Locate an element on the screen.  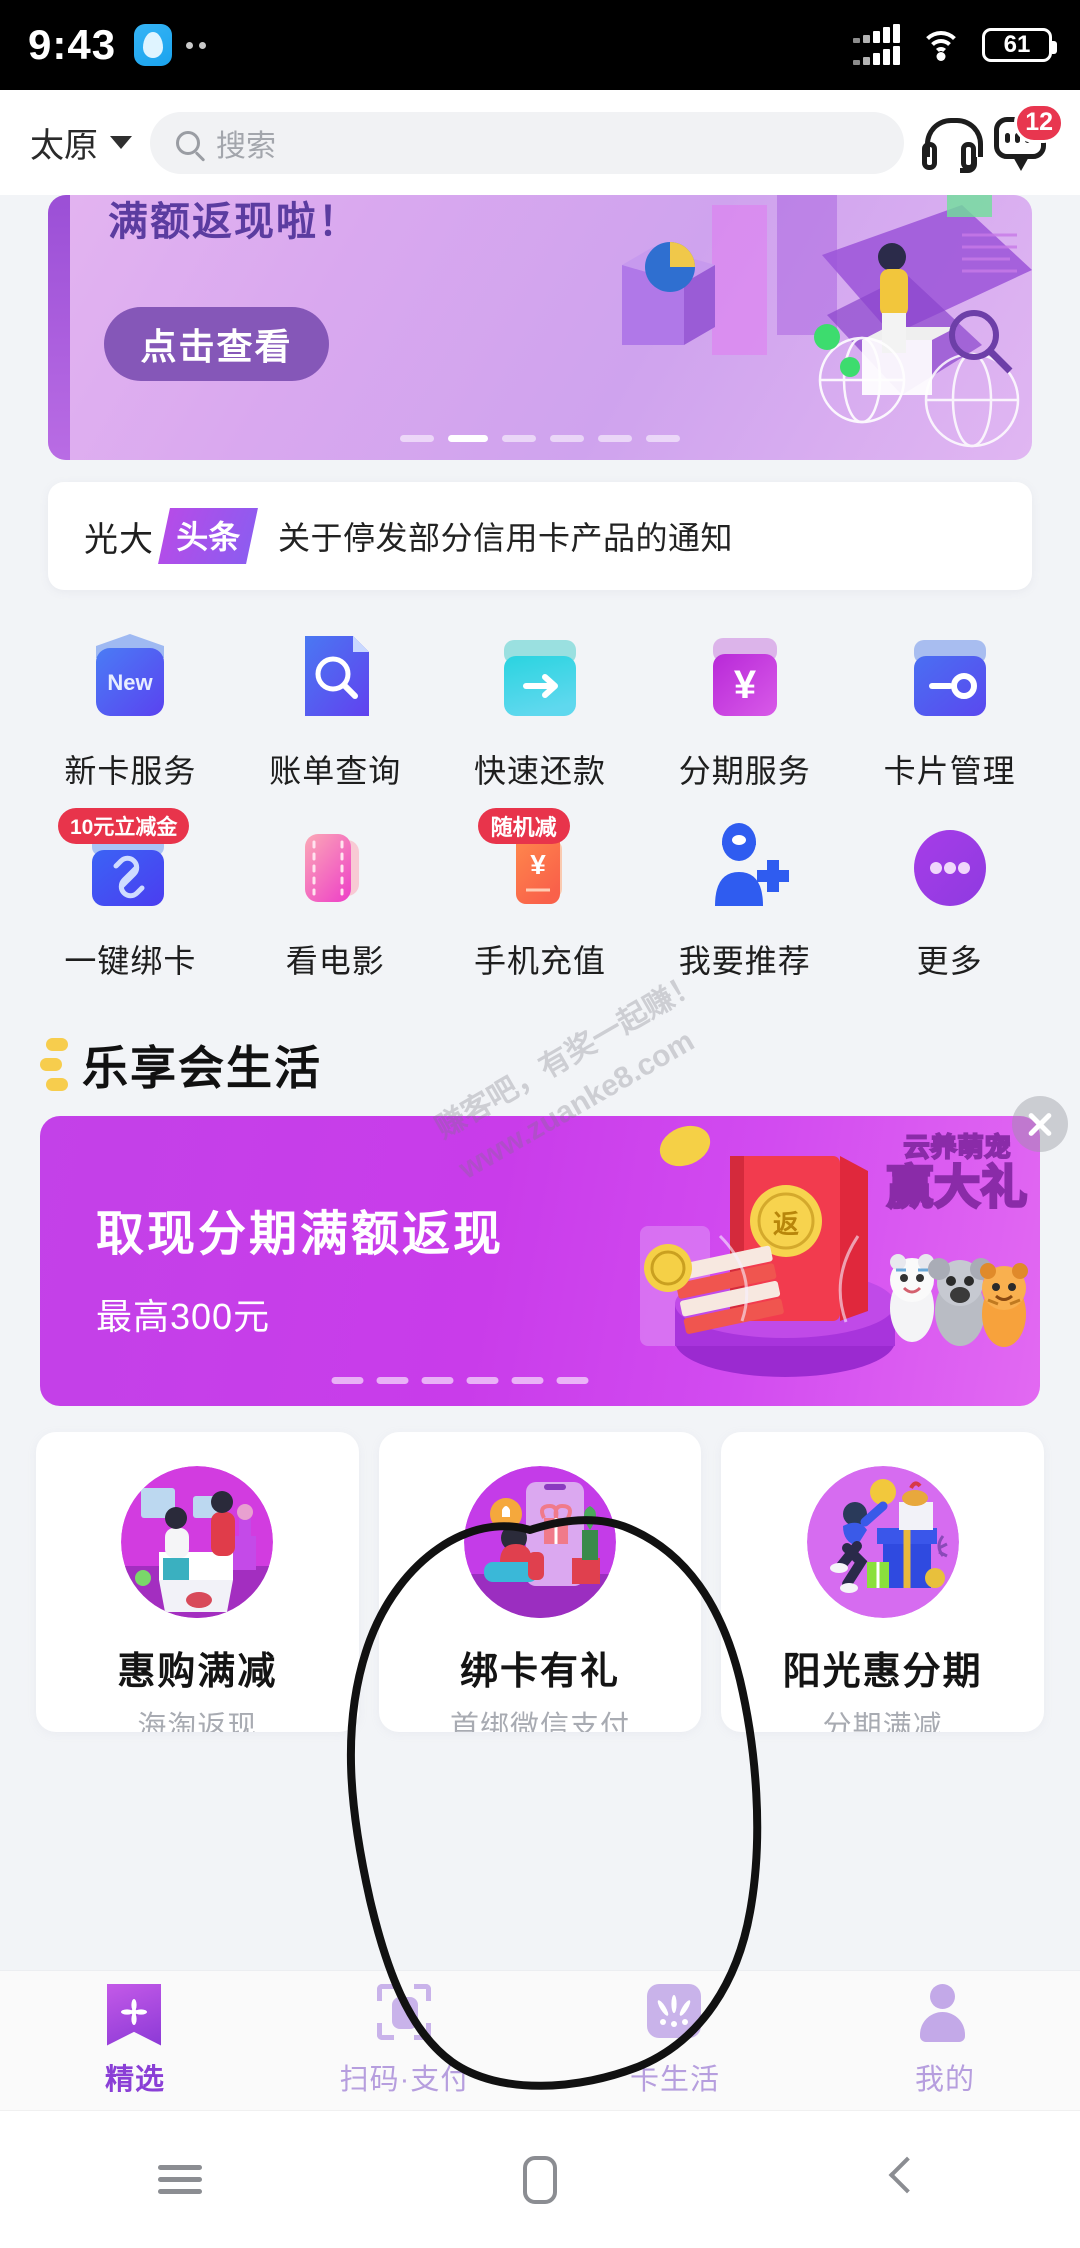
hero-cta-button: 点击查看 is located at coordinates (216, 344).